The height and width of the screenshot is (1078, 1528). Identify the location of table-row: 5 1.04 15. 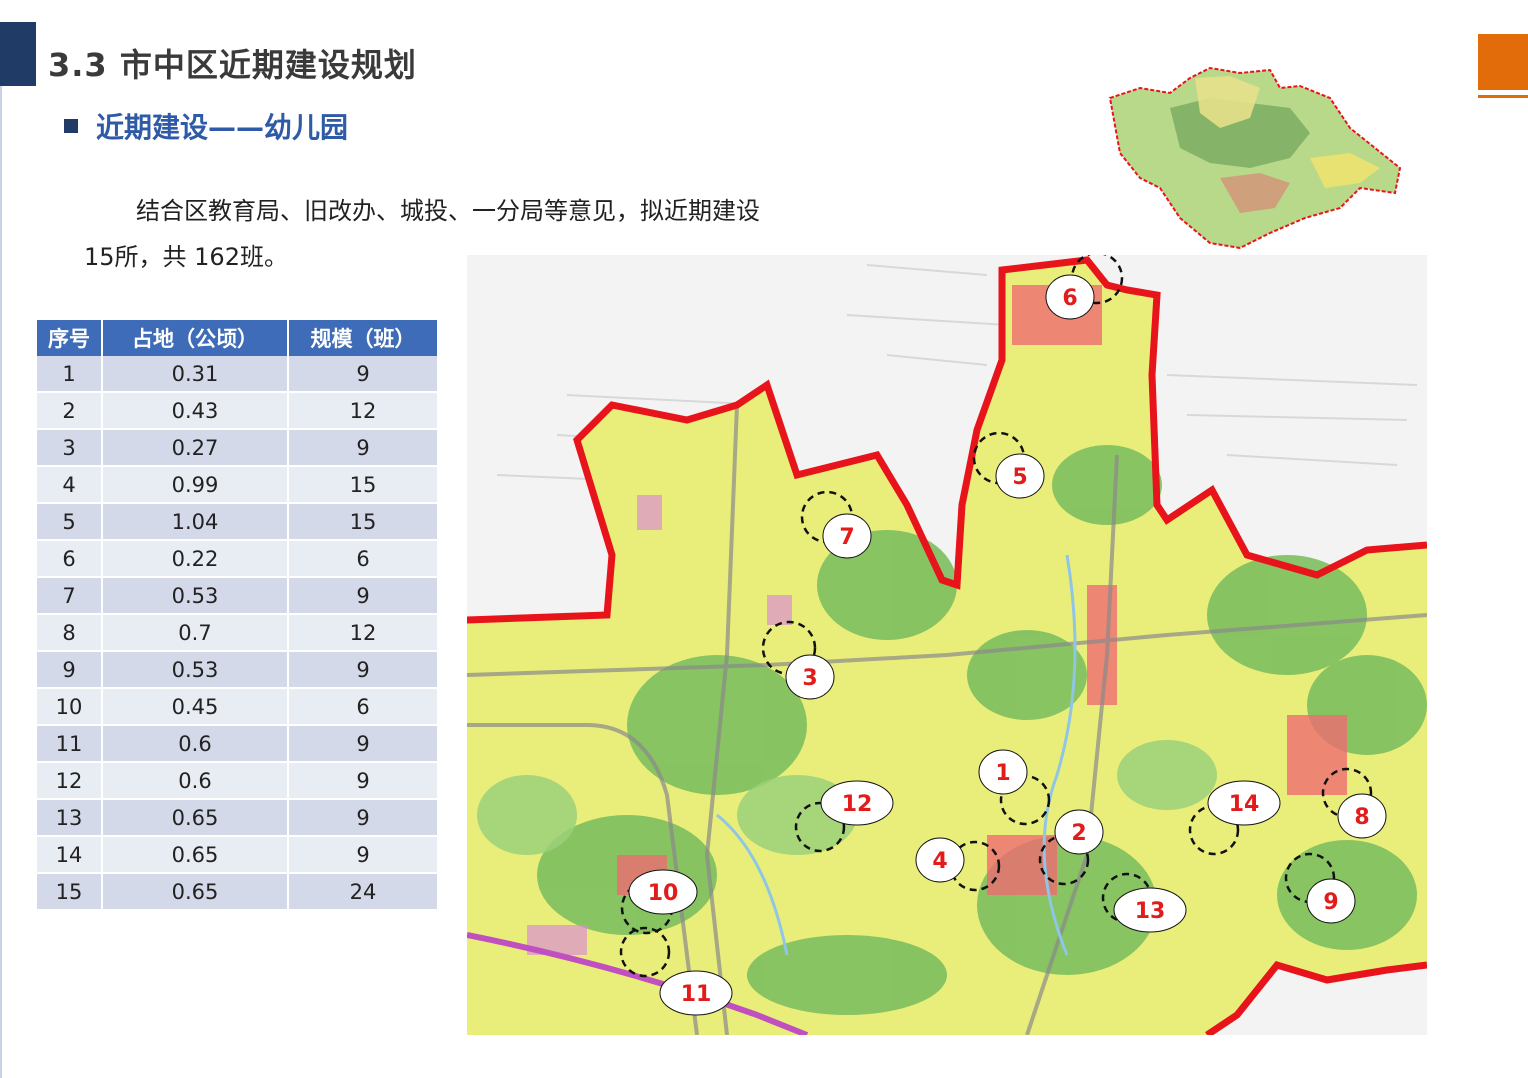
(238, 522).